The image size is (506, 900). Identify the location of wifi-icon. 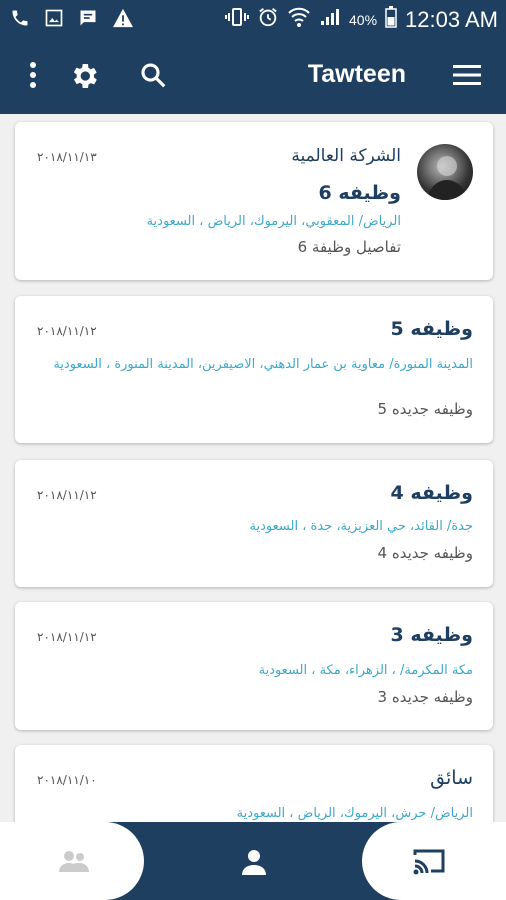
(299, 19).